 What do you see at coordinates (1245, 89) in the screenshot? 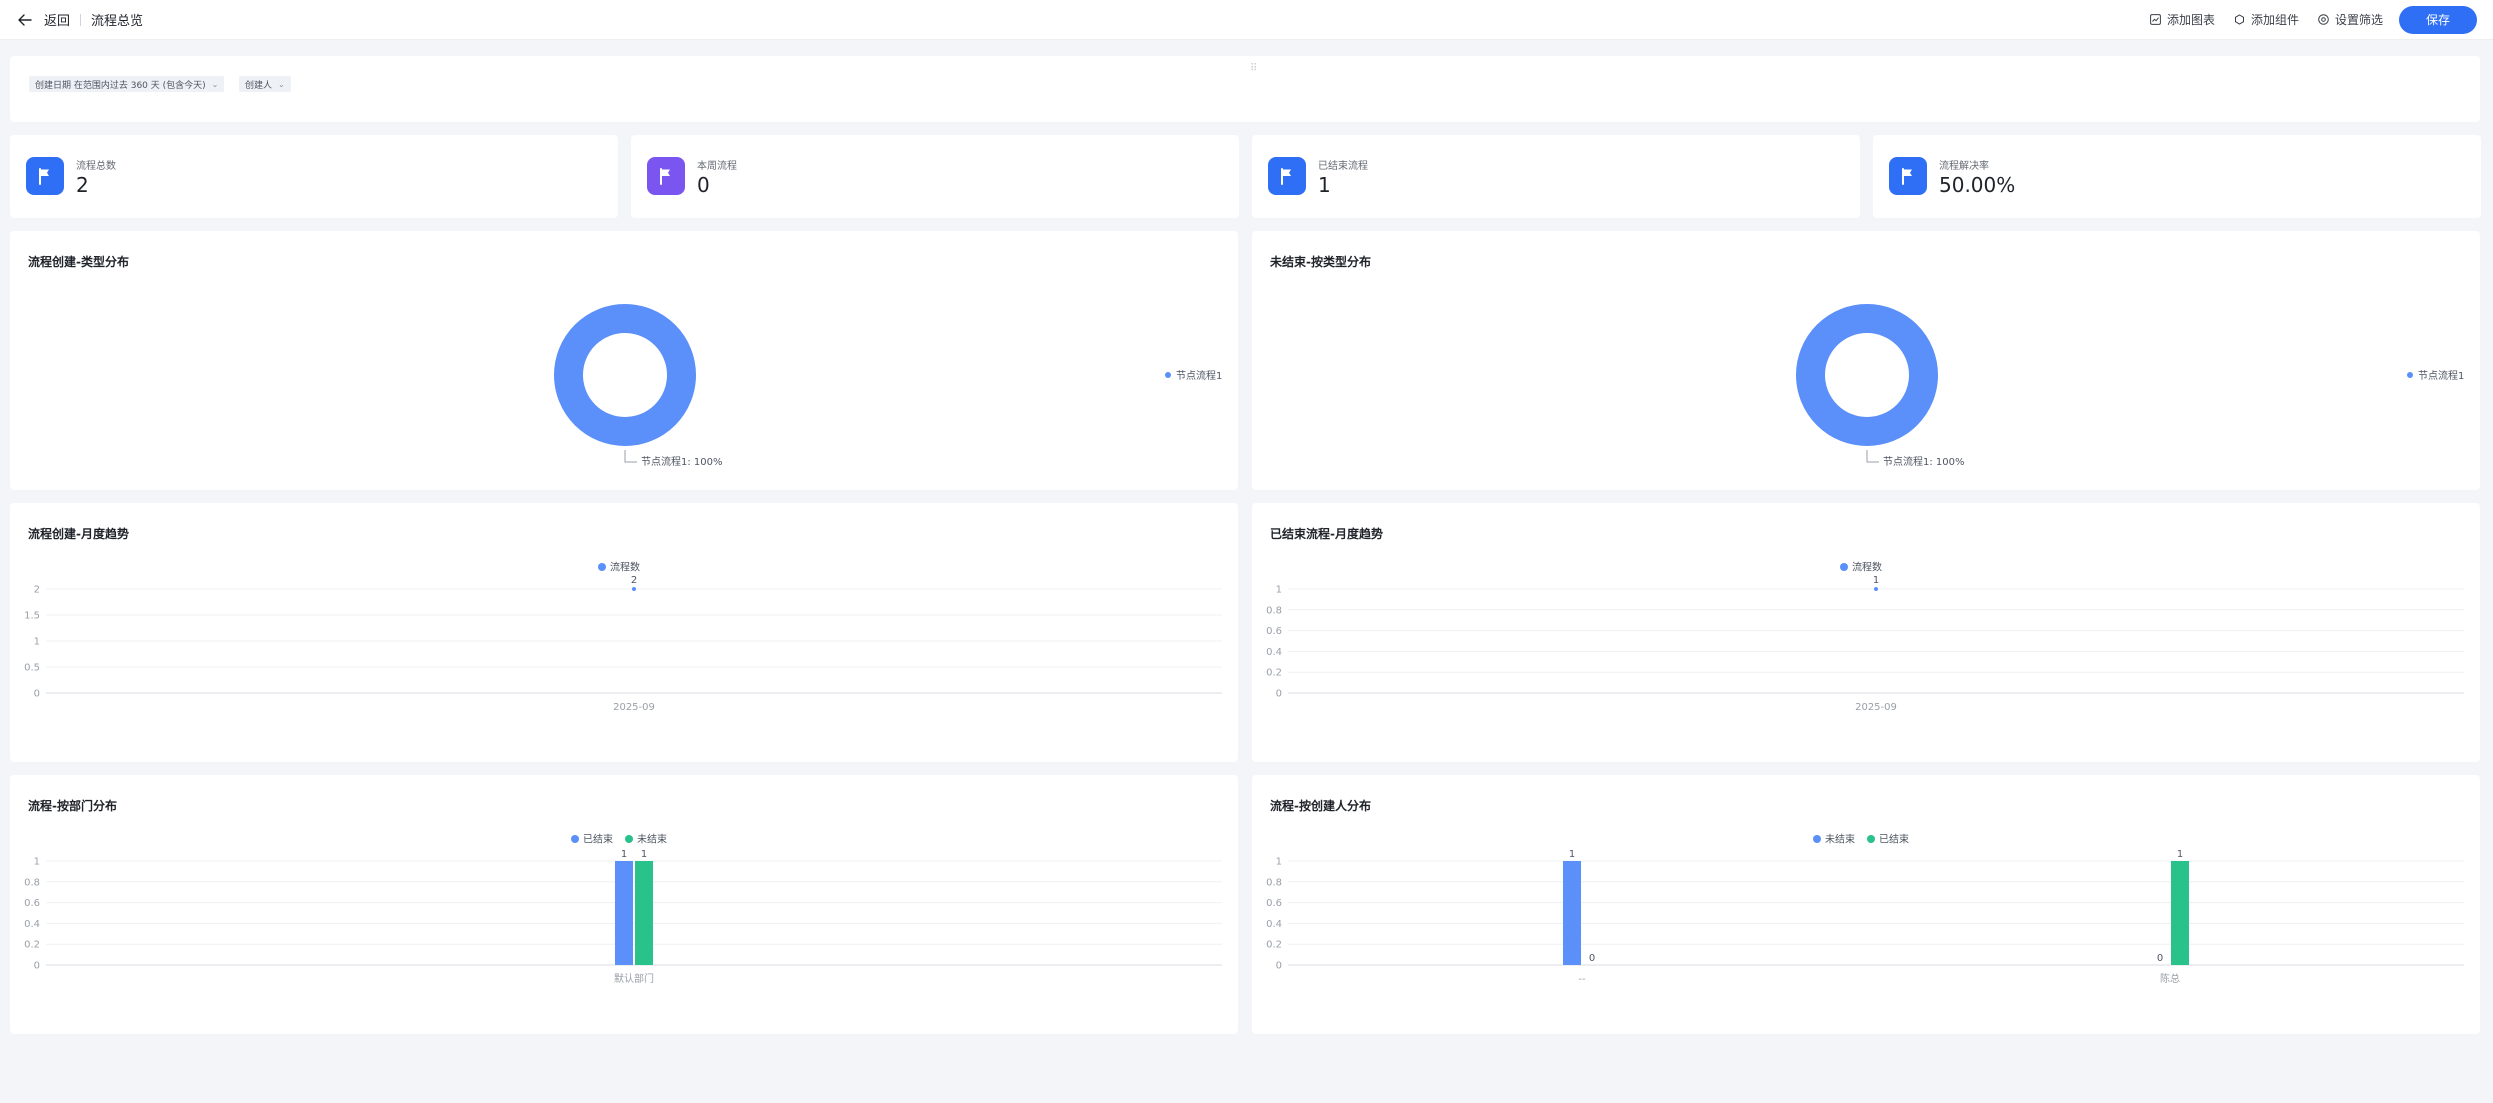
I see `filter-bar: ⠿ 创建日期 在范围内过去 360 天 (包含今天) ⌄ 创建人 ⌄` at bounding box center [1245, 89].